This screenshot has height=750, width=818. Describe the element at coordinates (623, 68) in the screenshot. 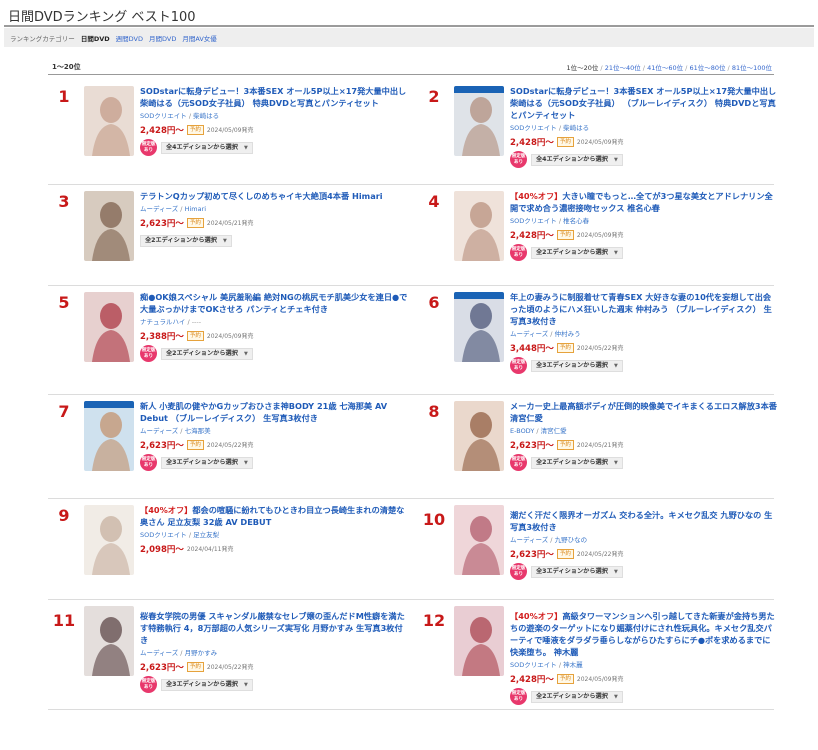

I see `range-link-21-40: 21位〜40位` at that location.